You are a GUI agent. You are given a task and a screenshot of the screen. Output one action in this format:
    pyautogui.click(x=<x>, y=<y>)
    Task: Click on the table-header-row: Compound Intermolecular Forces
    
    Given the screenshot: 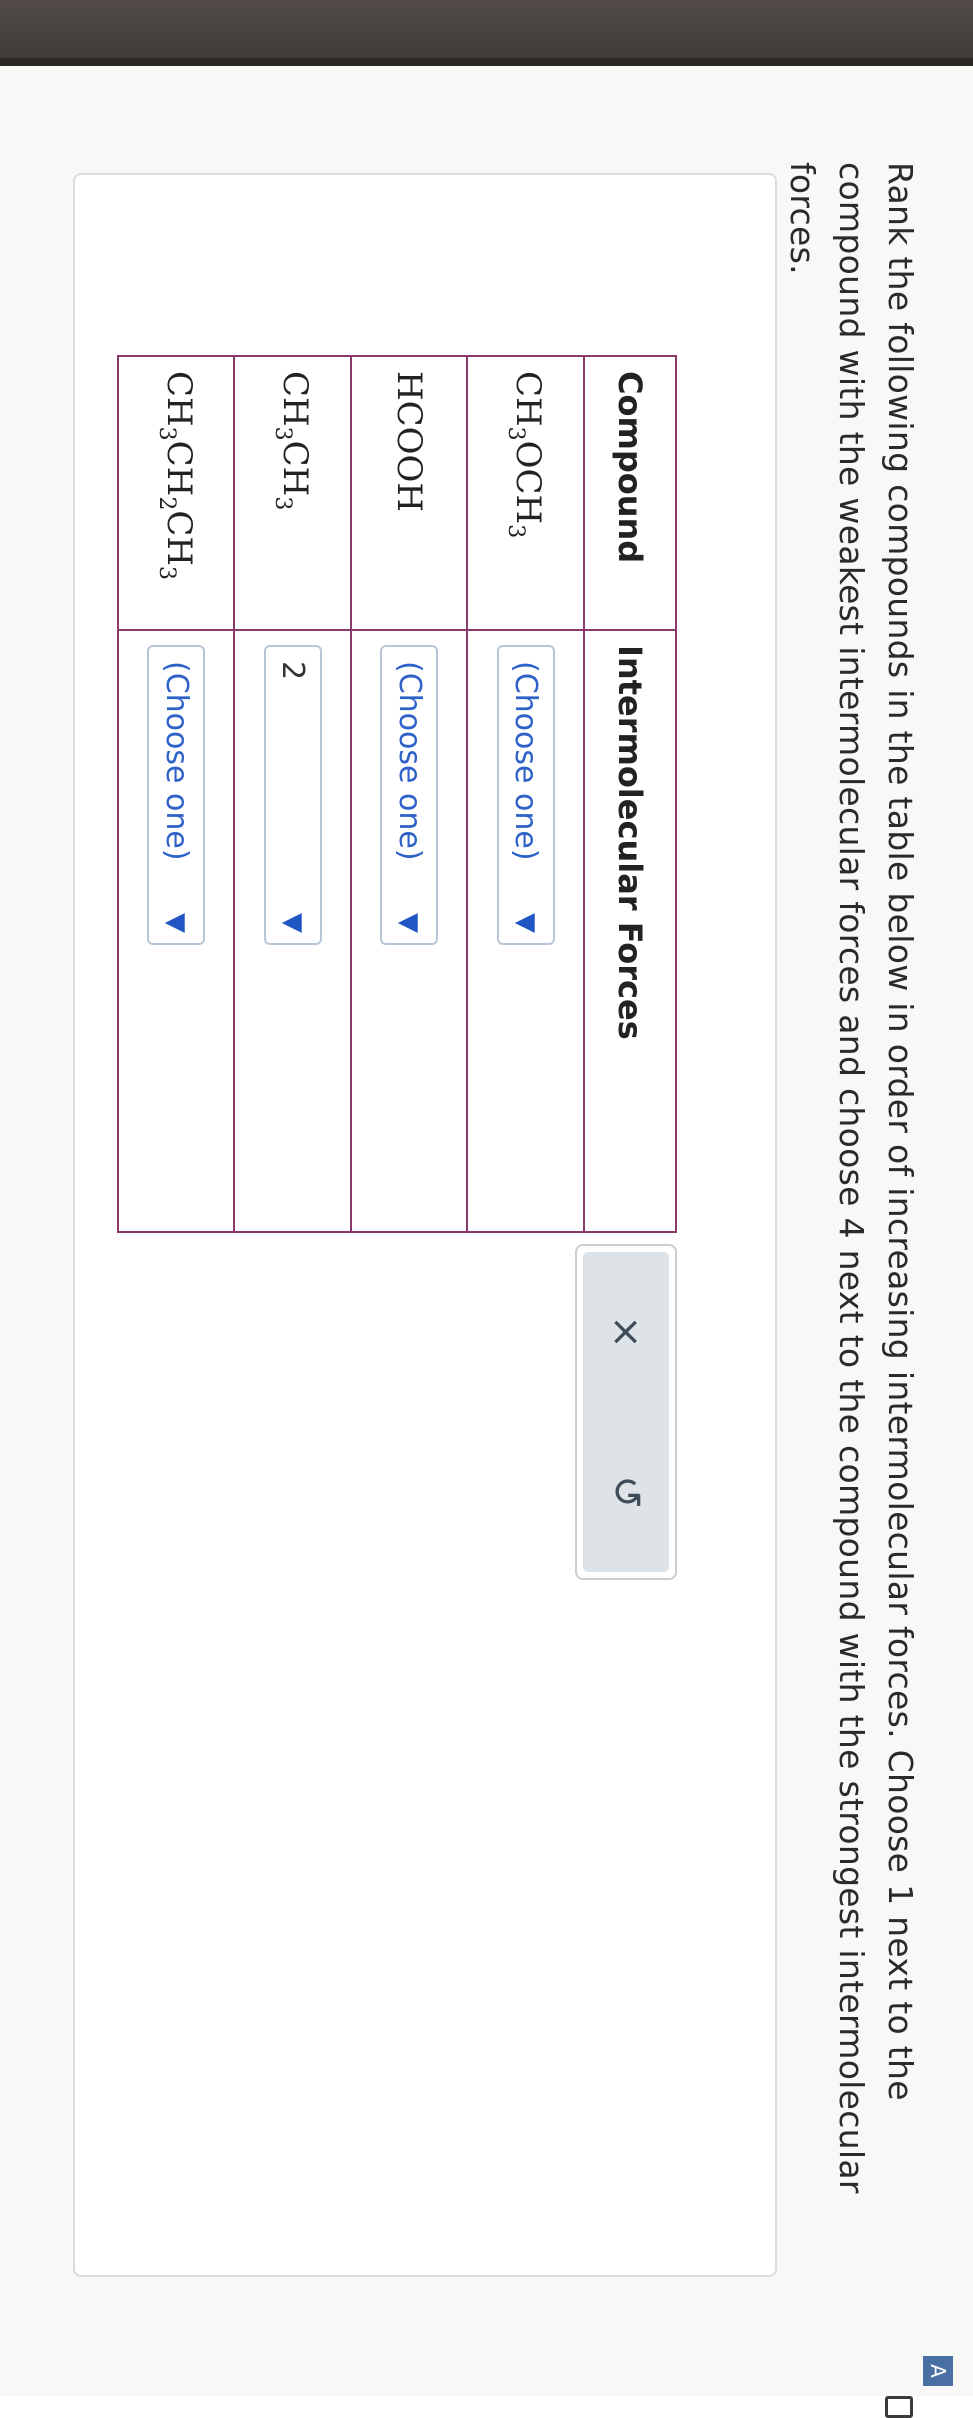 What is the action you would take?
    pyautogui.click(x=630, y=794)
    